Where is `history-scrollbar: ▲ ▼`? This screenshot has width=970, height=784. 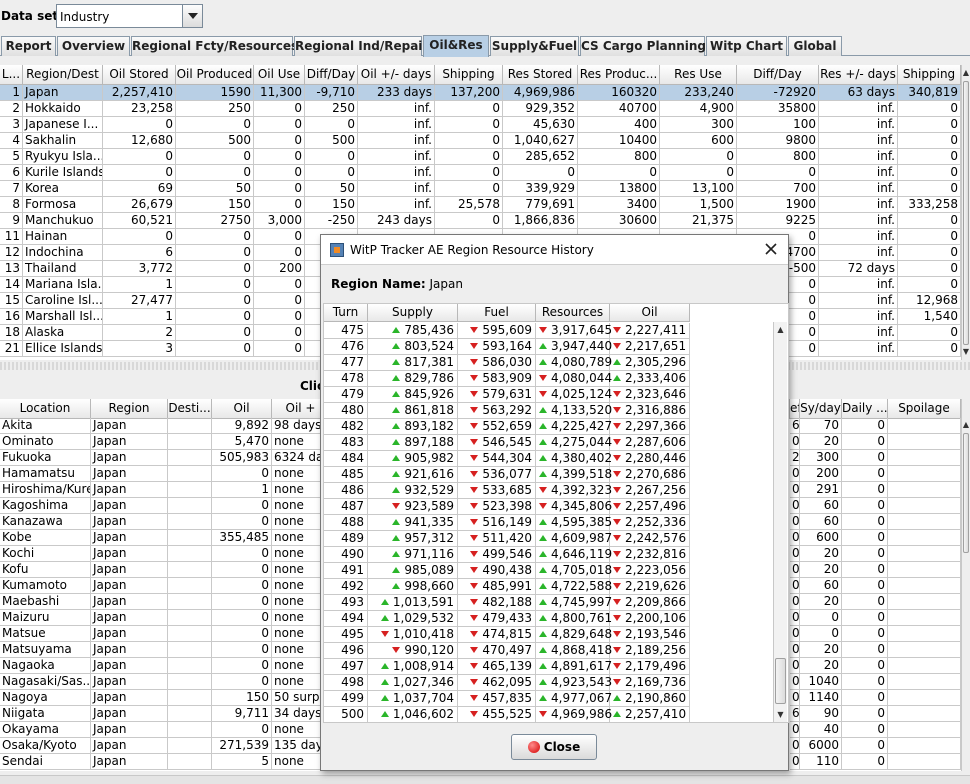 history-scrollbar: ▲ ▼ is located at coordinates (780, 522).